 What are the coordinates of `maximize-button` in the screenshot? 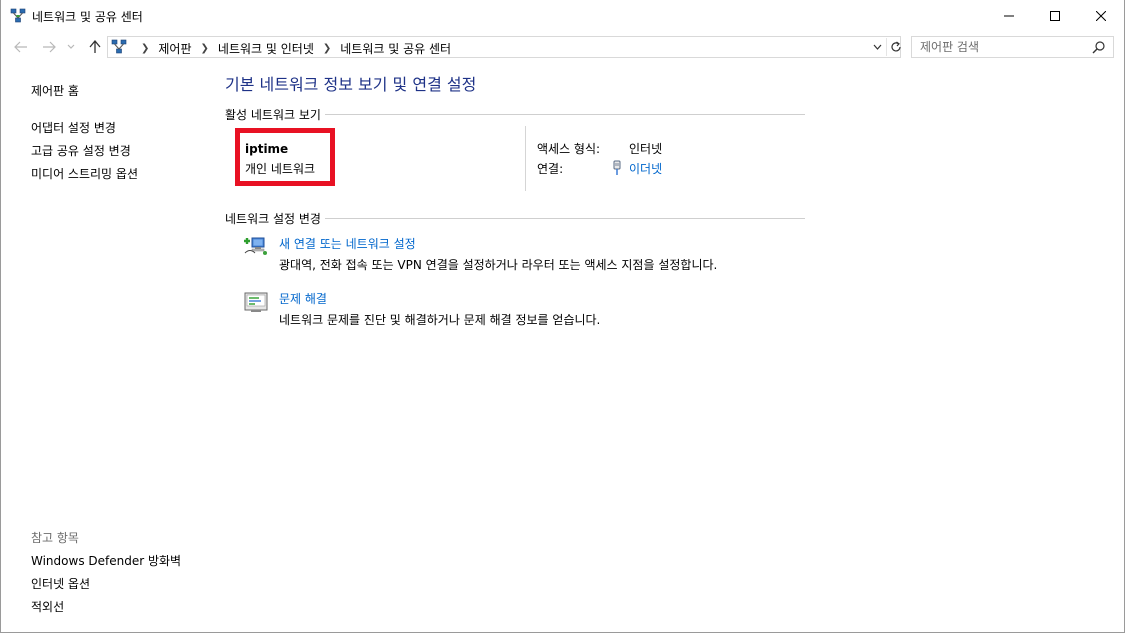 It's located at (1055, 15).